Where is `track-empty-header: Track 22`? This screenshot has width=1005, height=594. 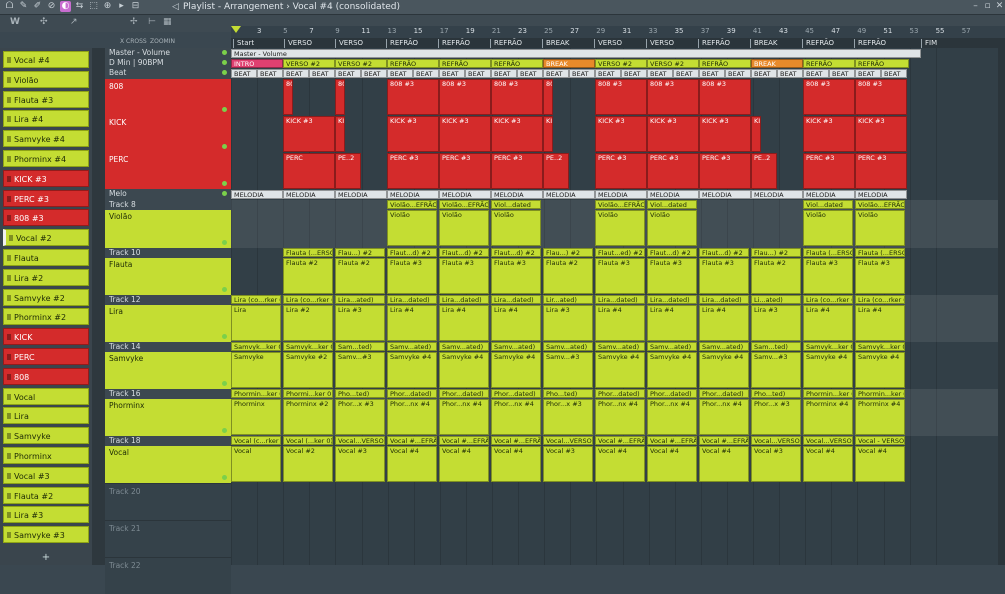 track-empty-header: Track 22 is located at coordinates (168, 575).